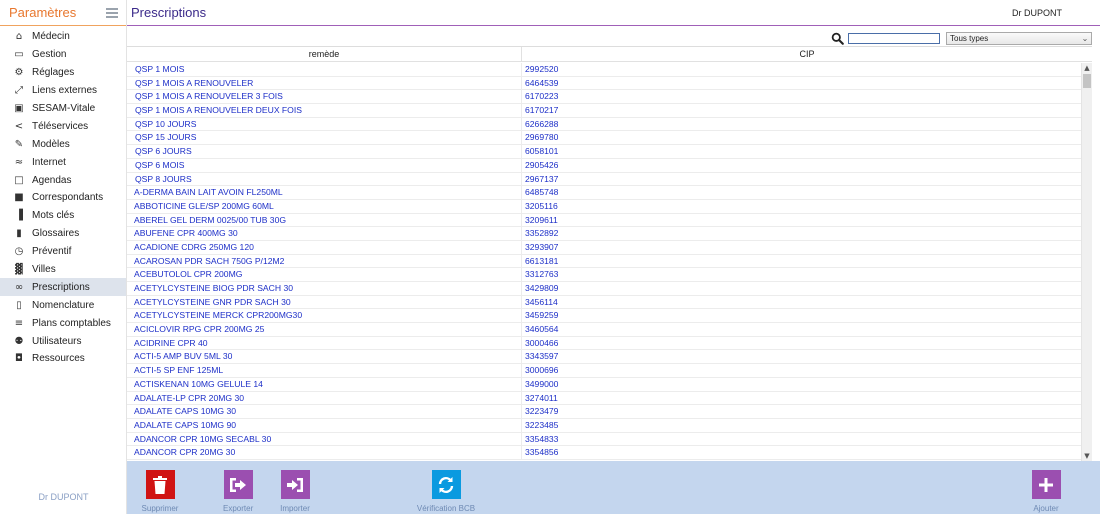  Describe the element at coordinates (51, 144) in the screenshot. I see `sidebar-item-label: Modèles` at that location.